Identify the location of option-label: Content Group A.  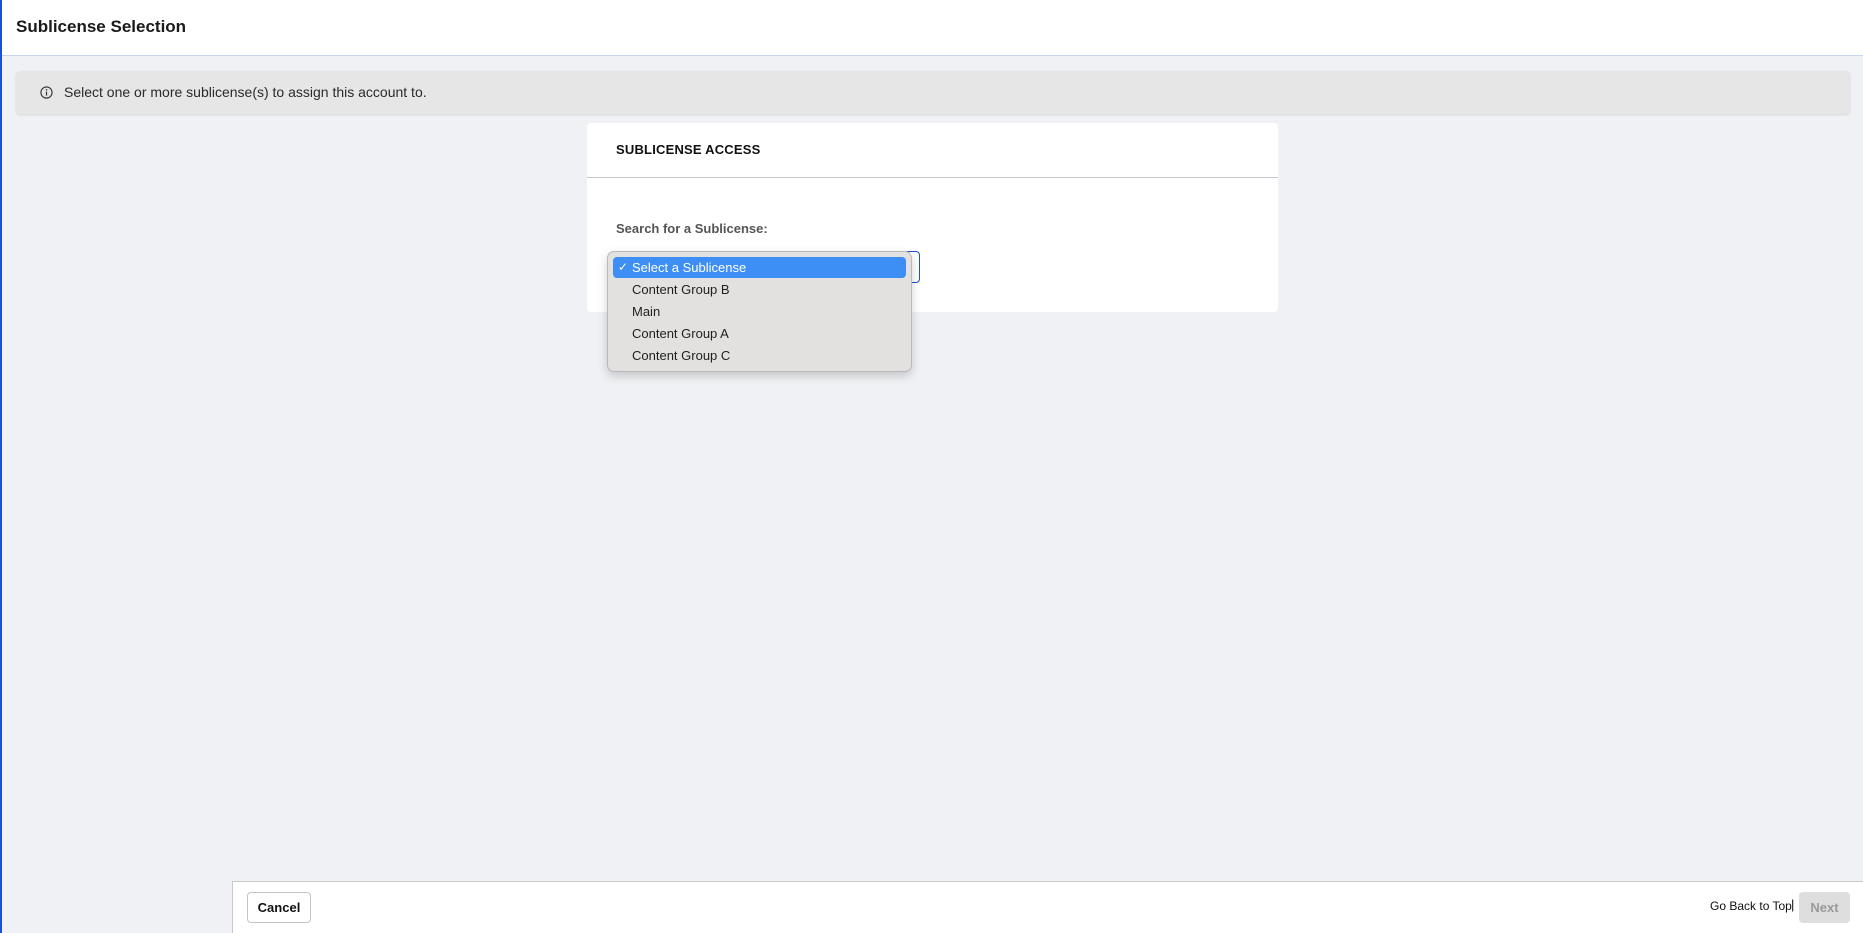
(680, 333).